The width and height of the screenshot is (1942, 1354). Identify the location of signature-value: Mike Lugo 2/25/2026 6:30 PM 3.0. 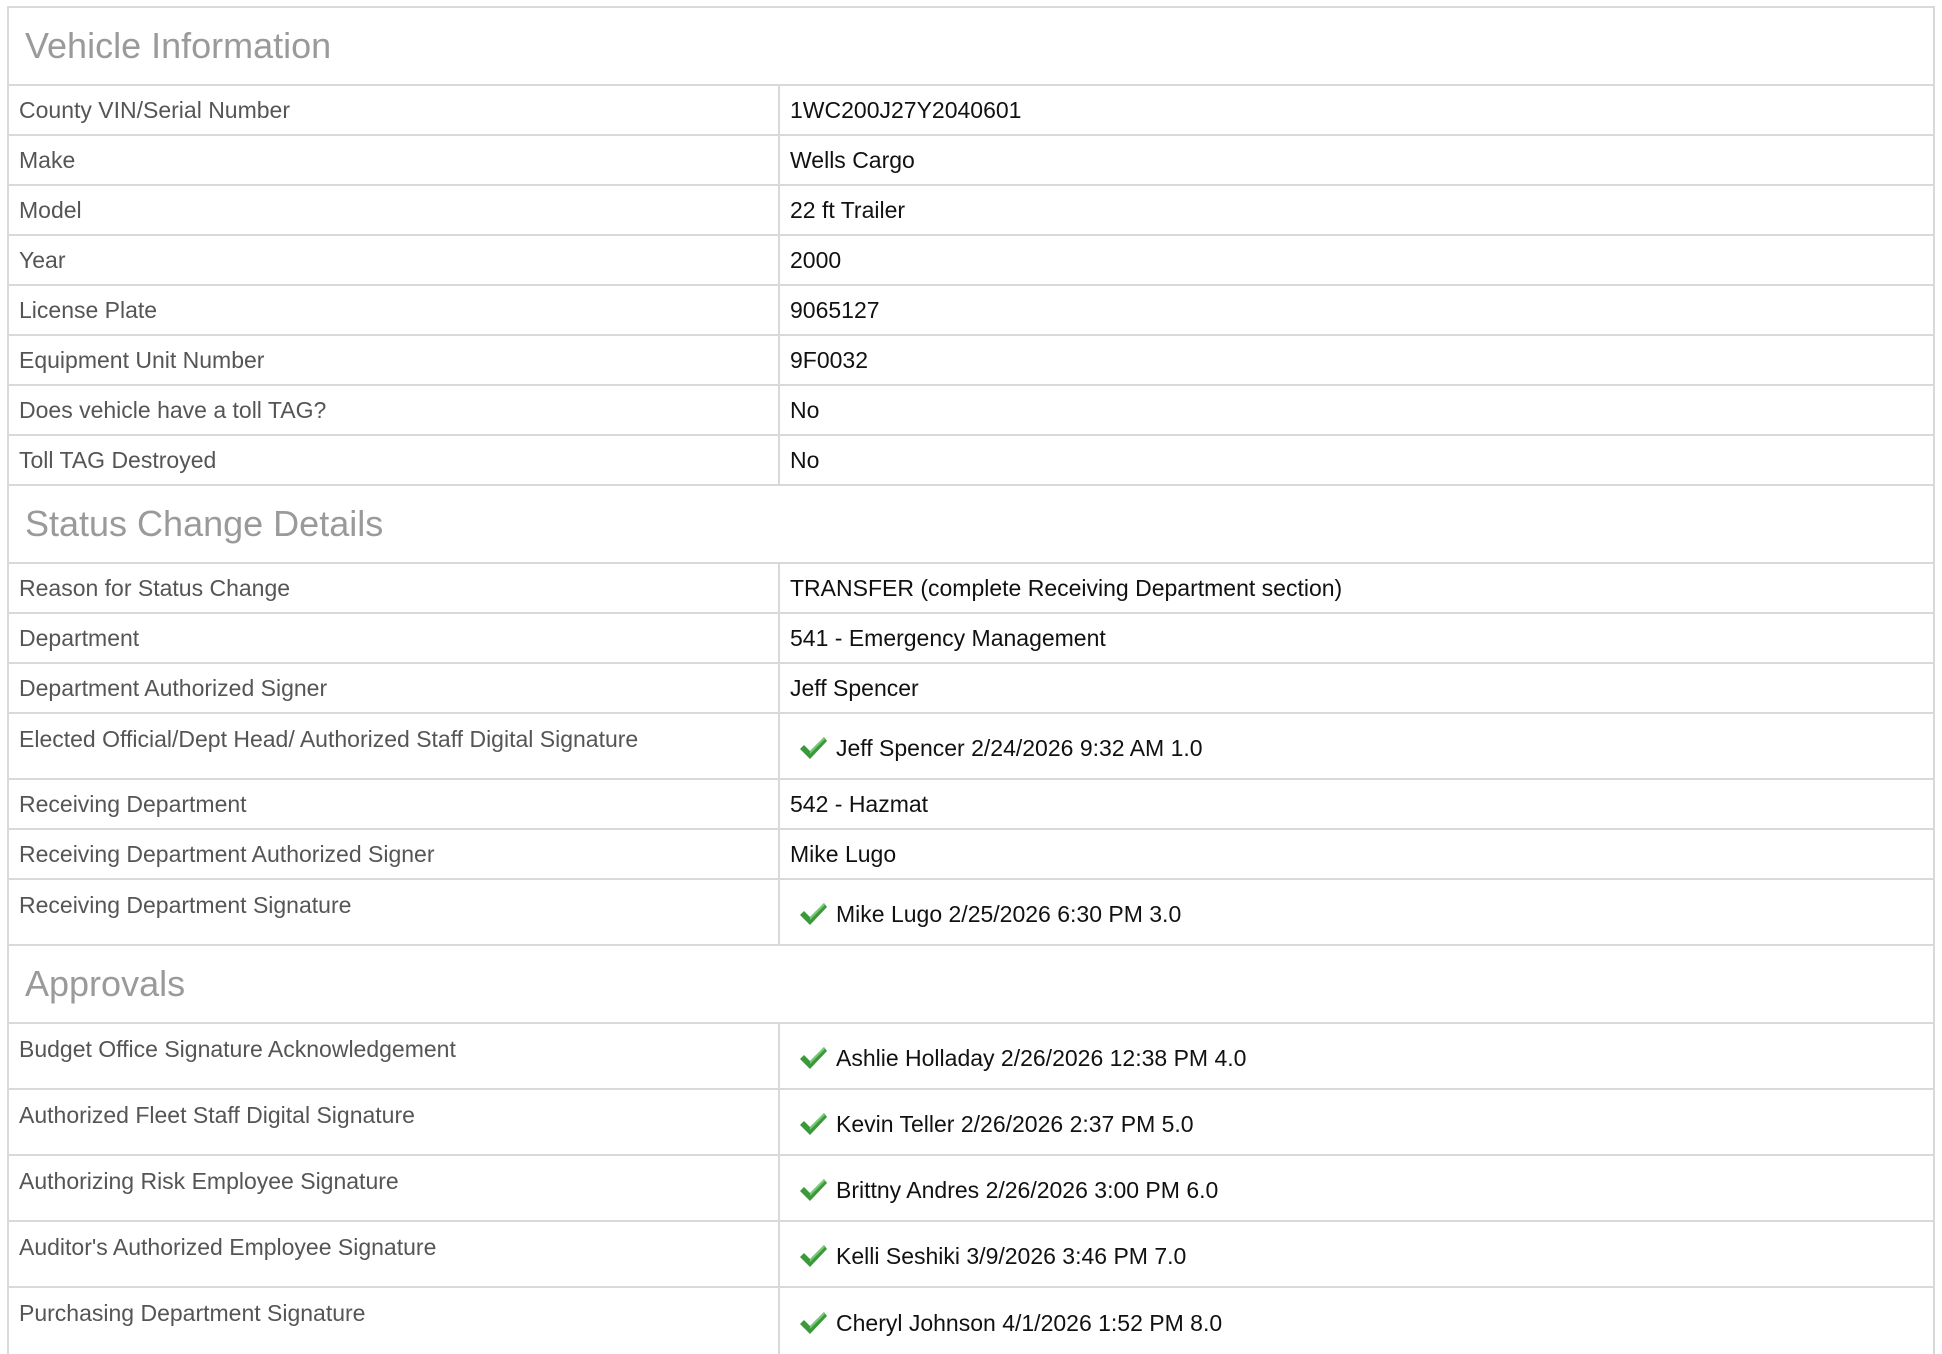
(1356, 912).